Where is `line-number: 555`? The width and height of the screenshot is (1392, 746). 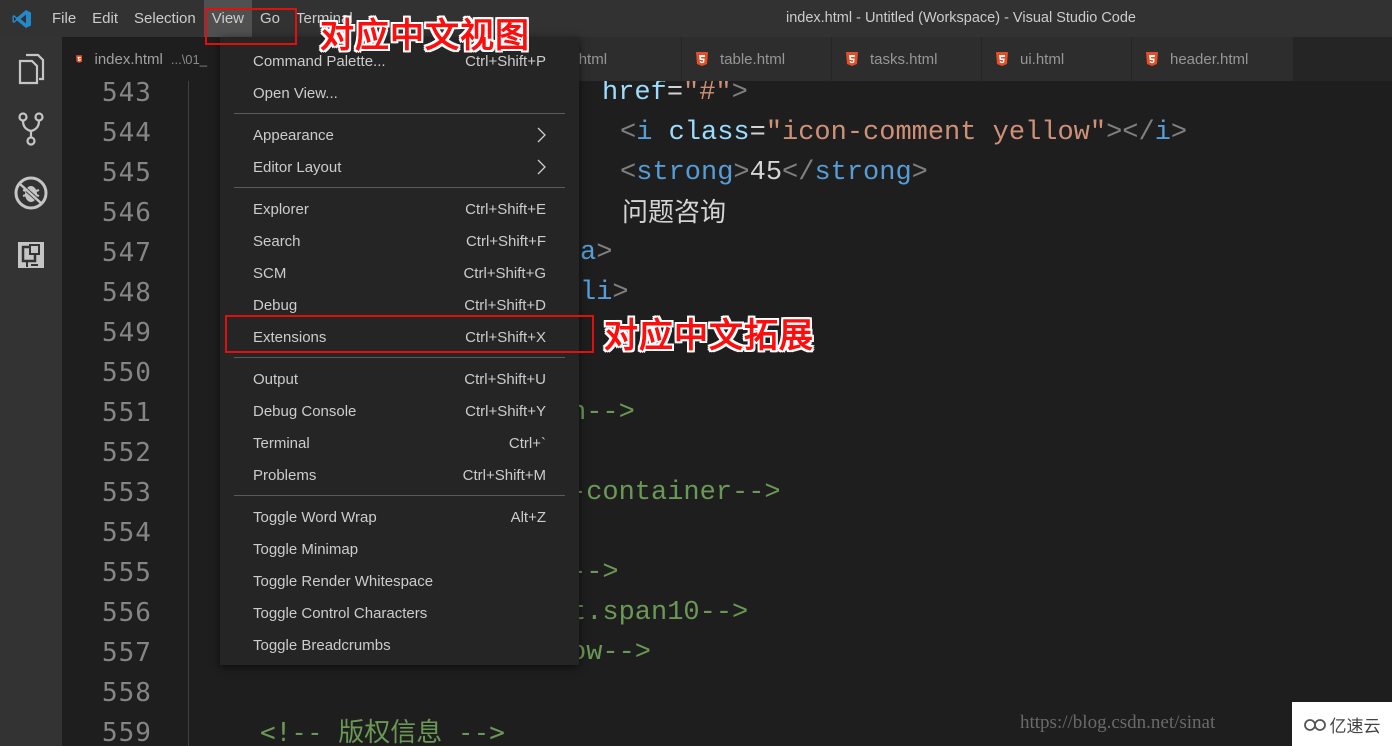
line-number: 555 is located at coordinates (127, 573).